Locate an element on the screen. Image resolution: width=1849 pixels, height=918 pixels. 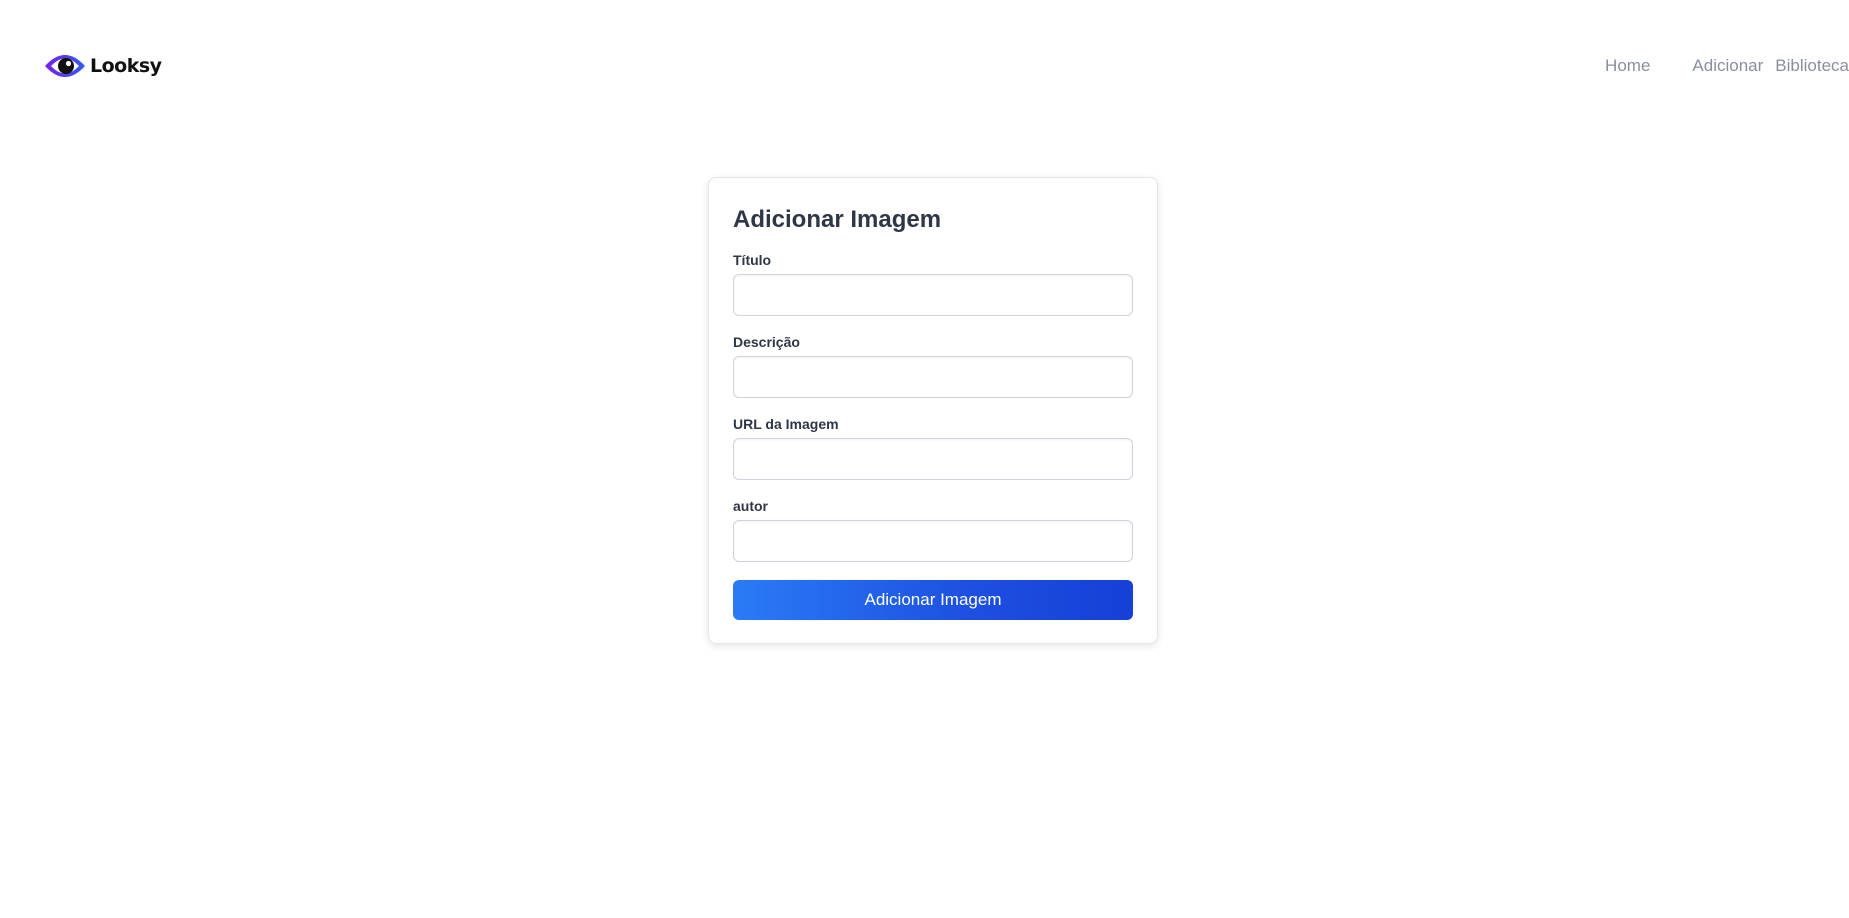
author-input is located at coordinates (933, 541).